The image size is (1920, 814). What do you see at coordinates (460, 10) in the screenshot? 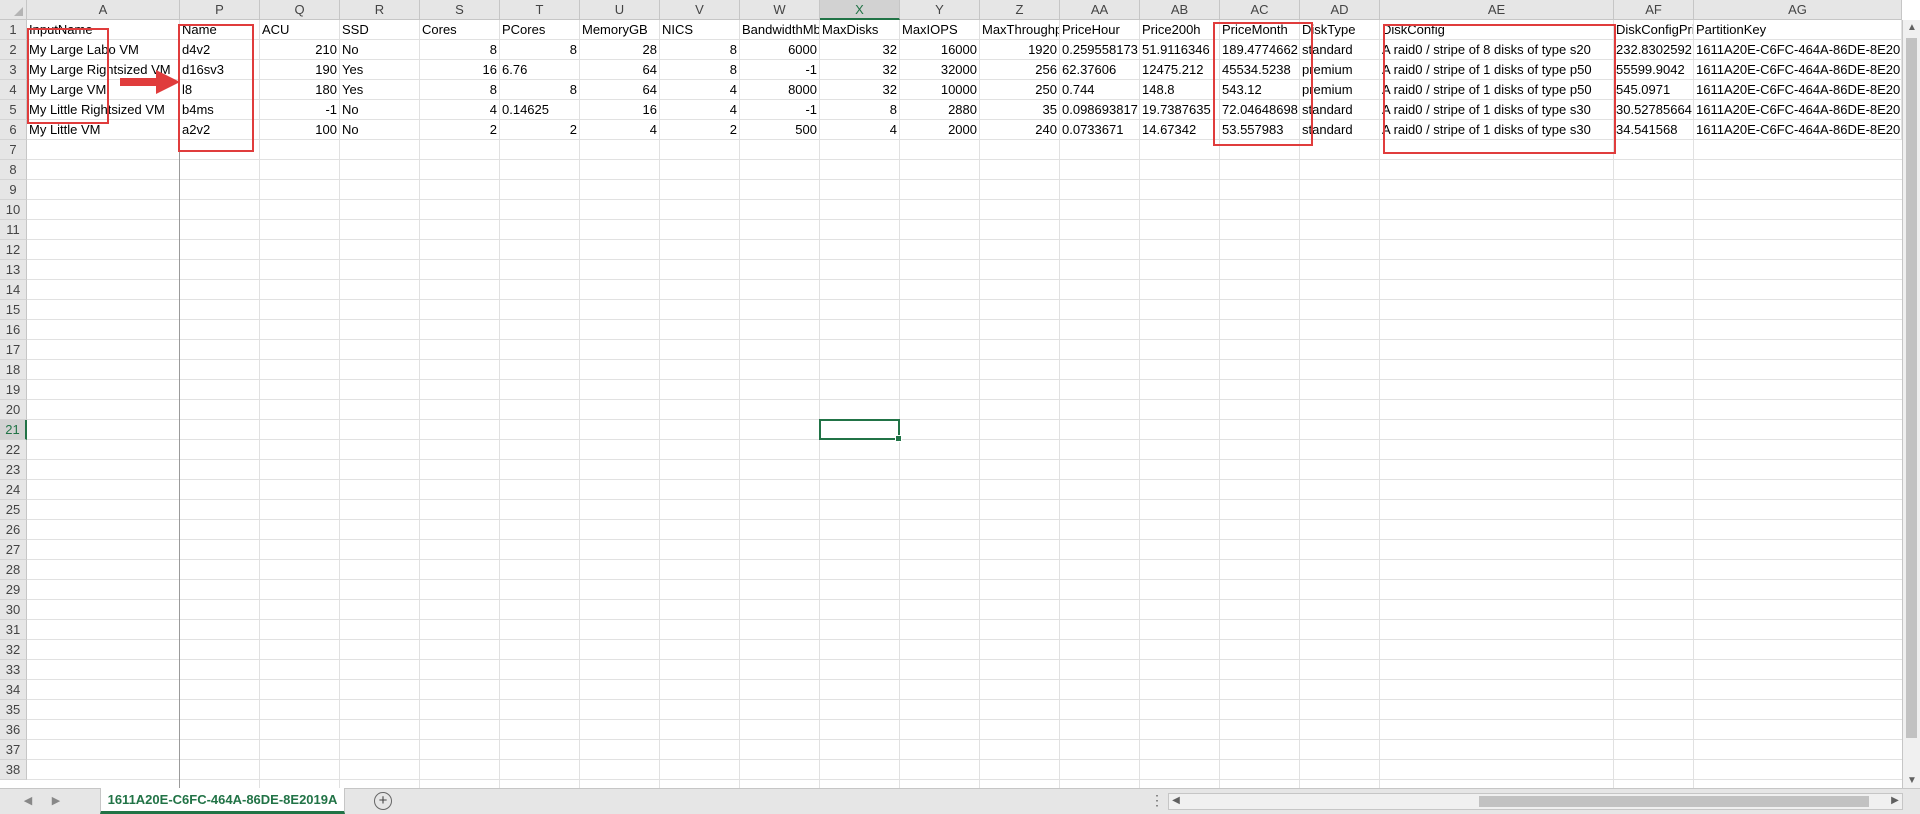
I see `column-header-s: S` at bounding box center [460, 10].